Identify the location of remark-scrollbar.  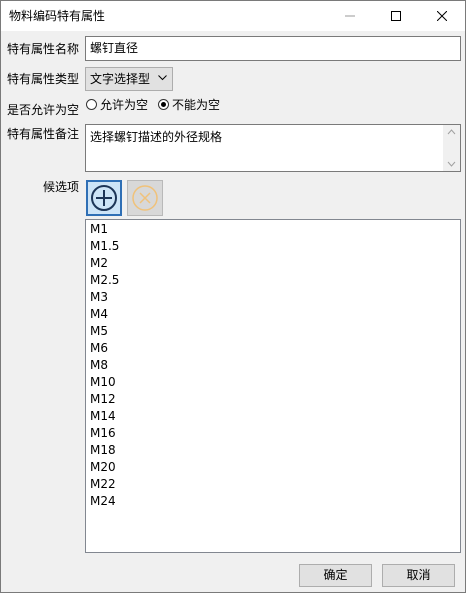
(451, 148).